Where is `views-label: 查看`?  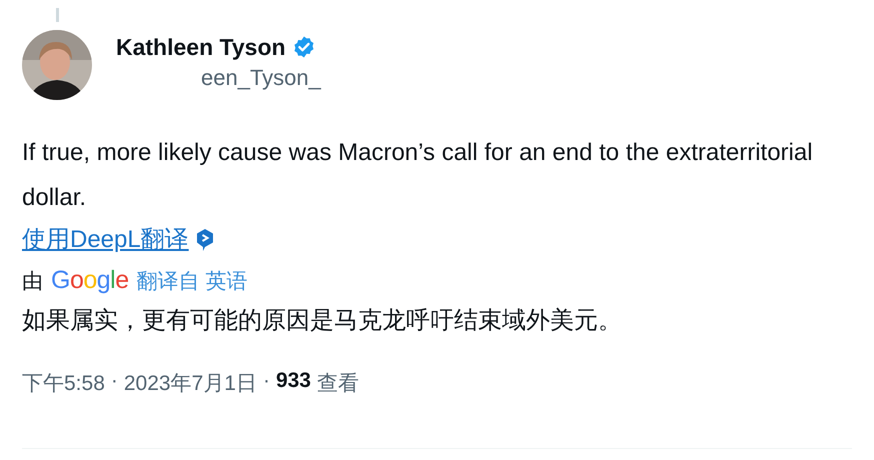 views-label: 查看 is located at coordinates (338, 384).